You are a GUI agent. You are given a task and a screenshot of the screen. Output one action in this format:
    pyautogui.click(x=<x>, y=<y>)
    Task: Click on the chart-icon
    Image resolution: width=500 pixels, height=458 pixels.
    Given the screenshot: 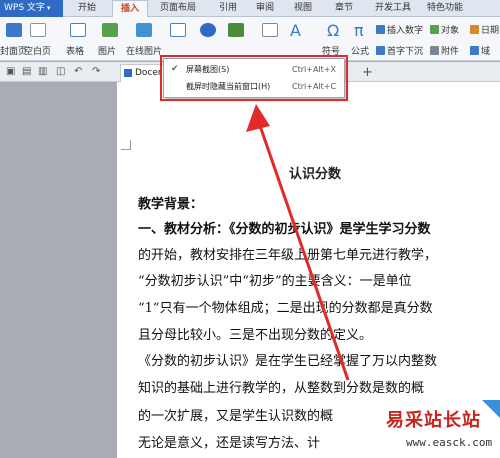 What is the action you would take?
    pyautogui.click(x=236, y=30)
    